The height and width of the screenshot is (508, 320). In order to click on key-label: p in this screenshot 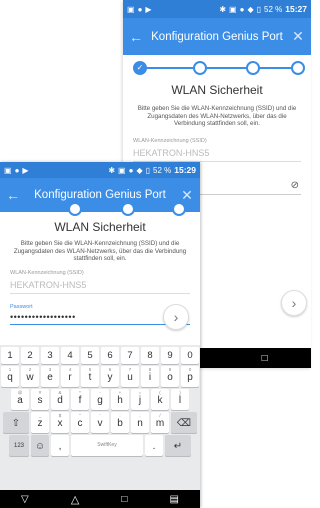, I will do `click(190, 377)`.